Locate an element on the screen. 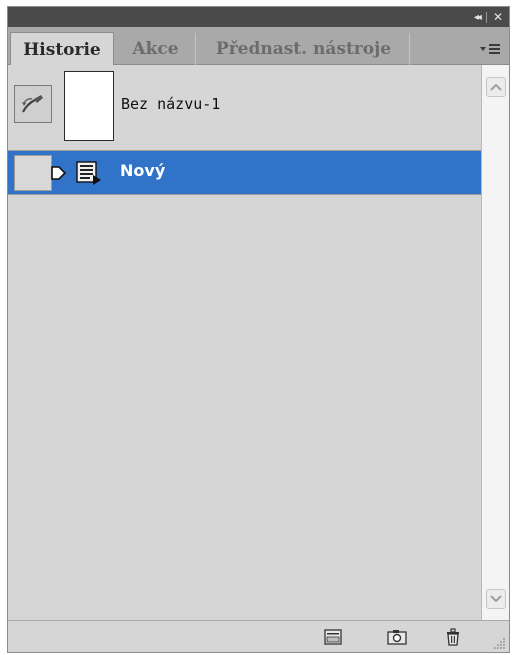 This screenshot has height=655, width=513. scroll-down-button is located at coordinates (496, 599).